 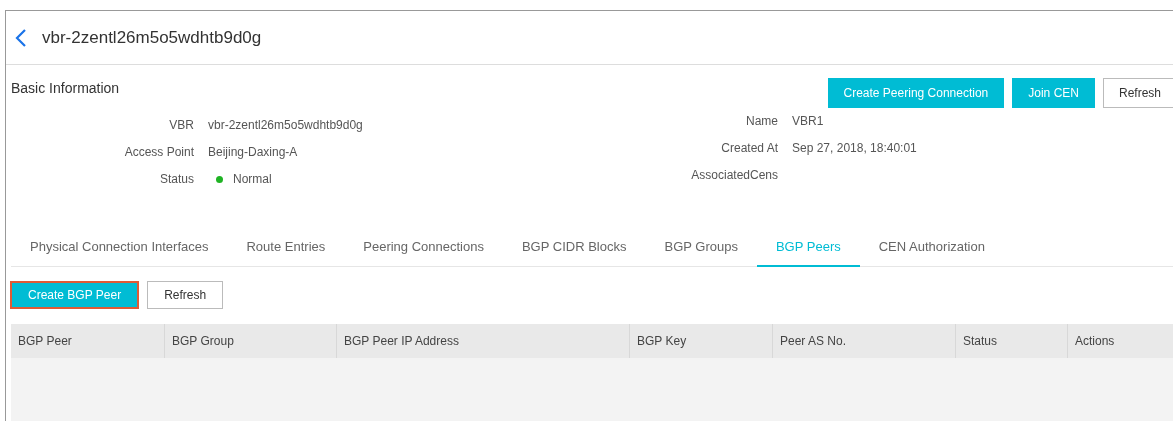 I want to click on back-icon, so click(x=21, y=37).